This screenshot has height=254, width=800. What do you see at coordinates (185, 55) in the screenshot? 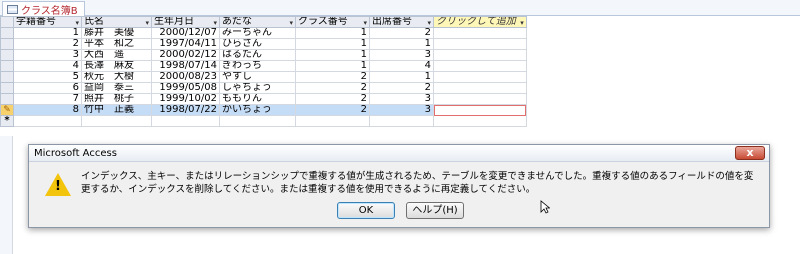
I see `birthdate-cell: 2000/02/12` at bounding box center [185, 55].